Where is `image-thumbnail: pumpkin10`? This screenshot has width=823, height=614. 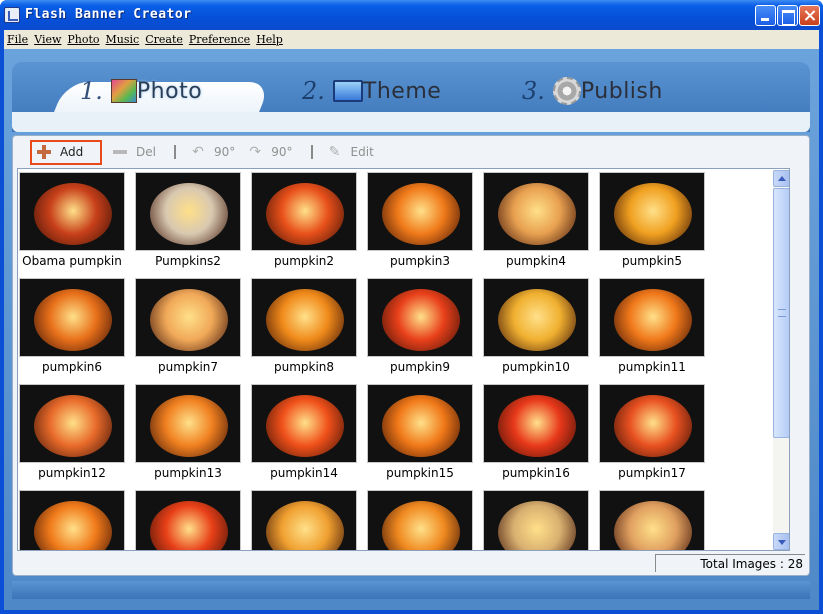 image-thumbnail: pumpkin10 is located at coordinates (536, 330).